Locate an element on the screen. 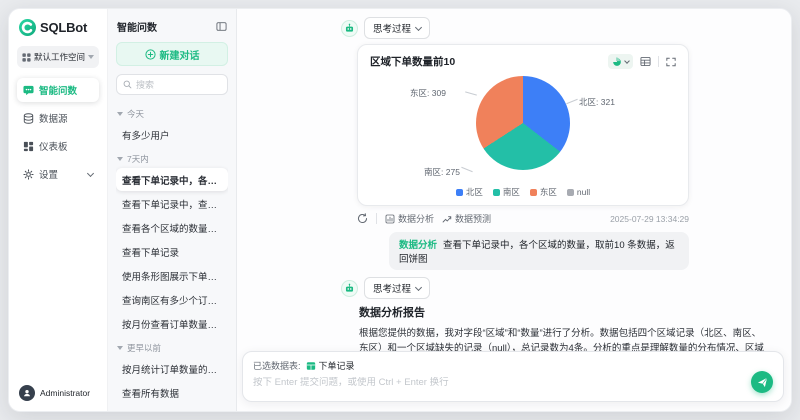 Image resolution: width=800 pixels, height=420 pixels. sqlbot-logo-icon is located at coordinates (27, 27).